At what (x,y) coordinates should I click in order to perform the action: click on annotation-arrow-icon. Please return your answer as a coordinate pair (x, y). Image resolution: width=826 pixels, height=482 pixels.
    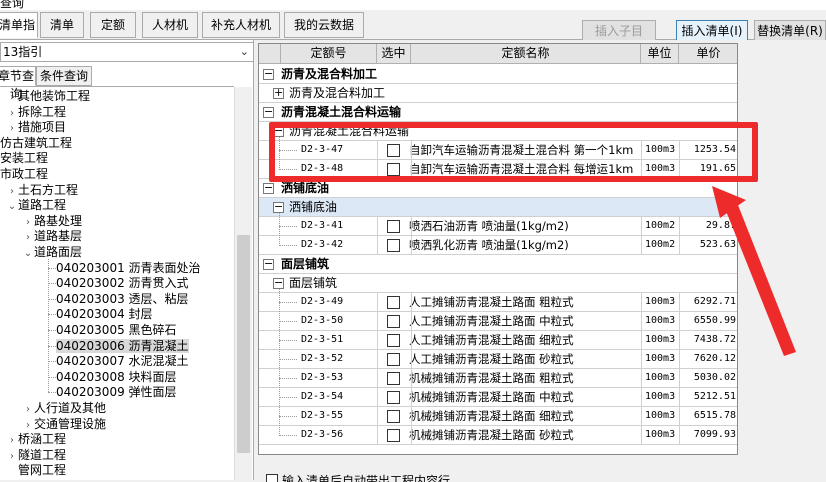
    Looking at the image, I should click on (754, 271).